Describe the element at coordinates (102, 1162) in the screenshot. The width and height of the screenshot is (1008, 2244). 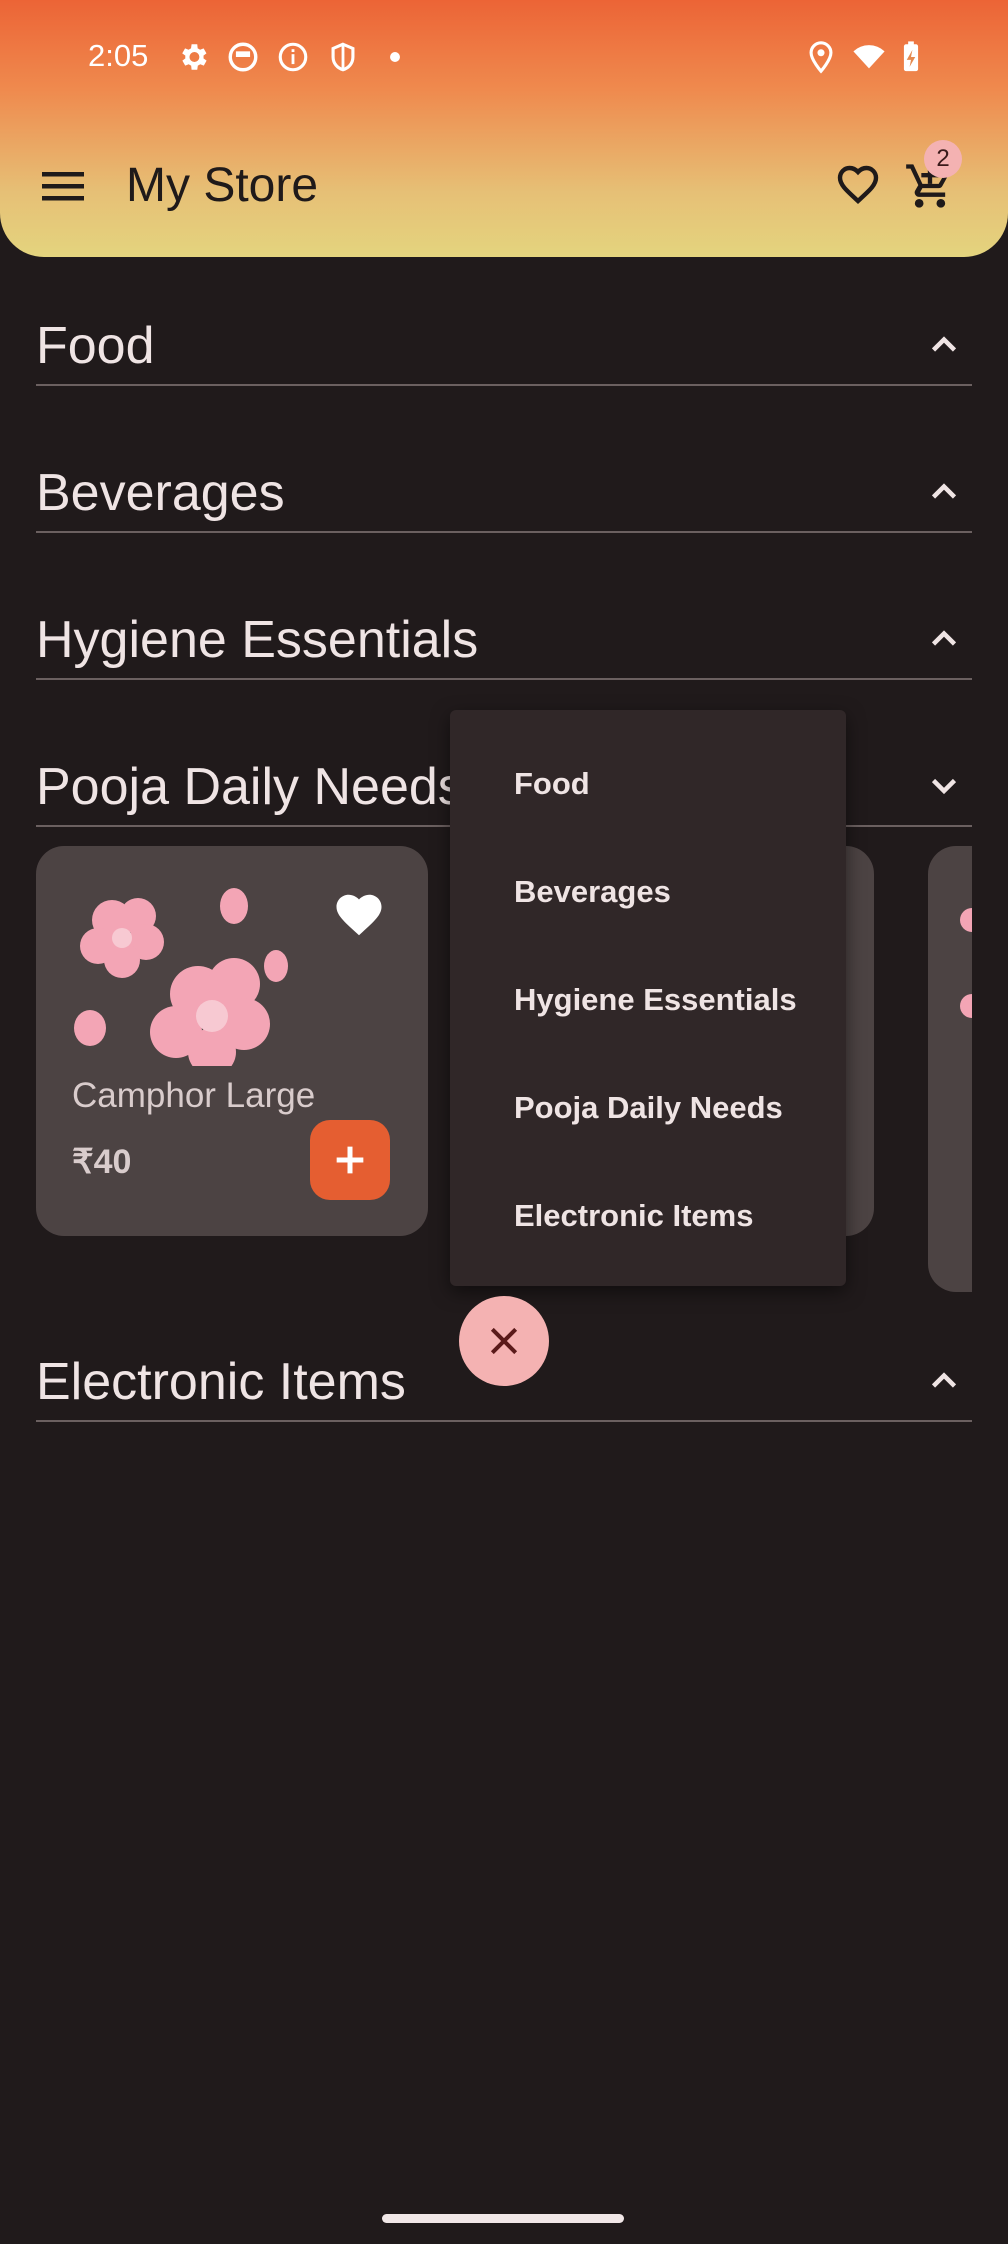
I see `product-price: ₹40` at that location.